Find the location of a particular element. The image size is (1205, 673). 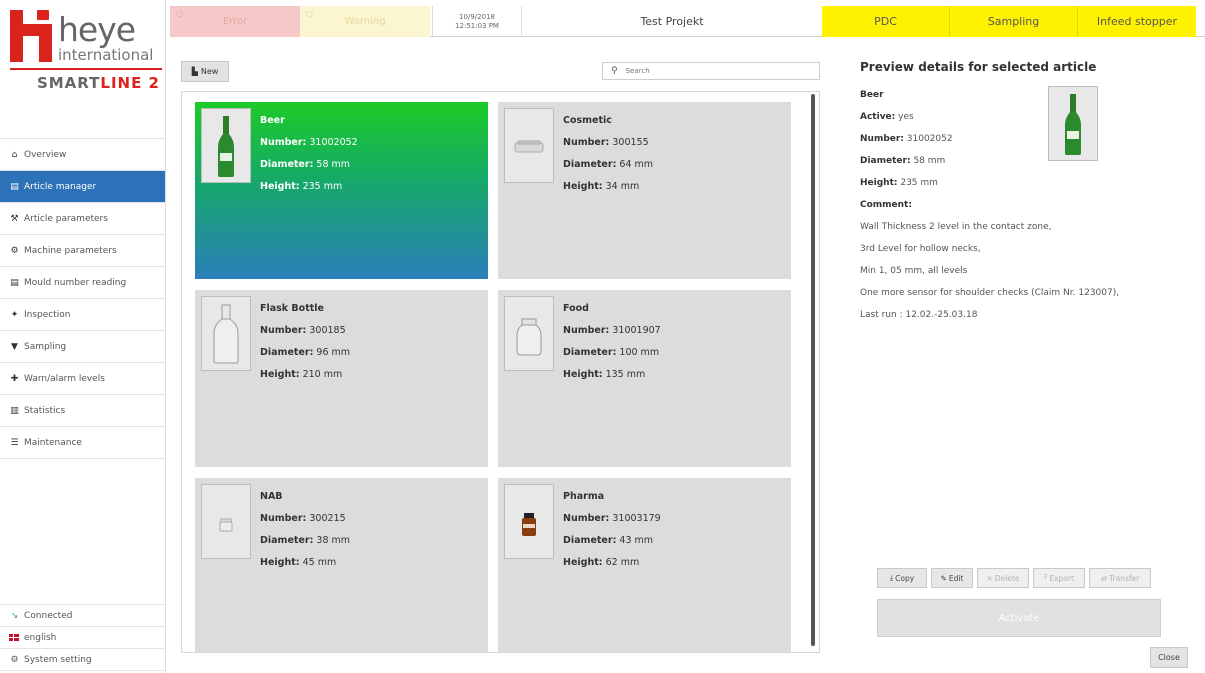

infeed-stopper-button: Infeed stopper is located at coordinates (1137, 21).